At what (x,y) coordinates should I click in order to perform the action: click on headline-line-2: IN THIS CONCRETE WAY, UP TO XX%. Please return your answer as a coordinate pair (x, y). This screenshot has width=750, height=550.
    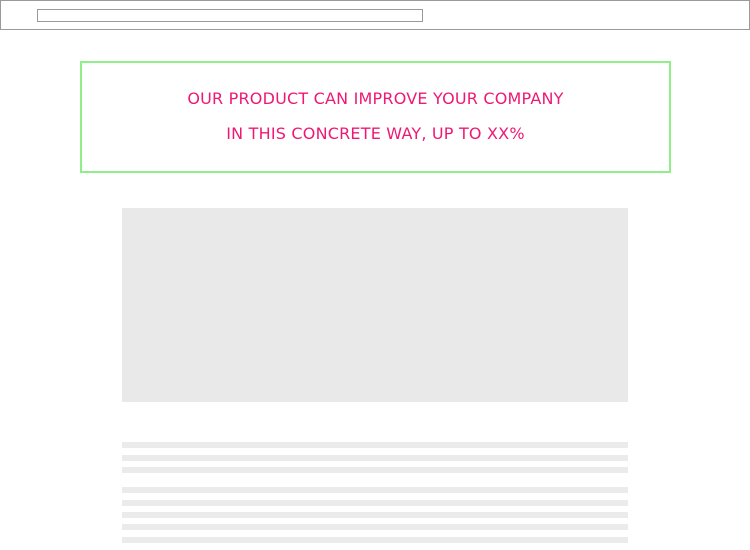
    Looking at the image, I should click on (375, 133).